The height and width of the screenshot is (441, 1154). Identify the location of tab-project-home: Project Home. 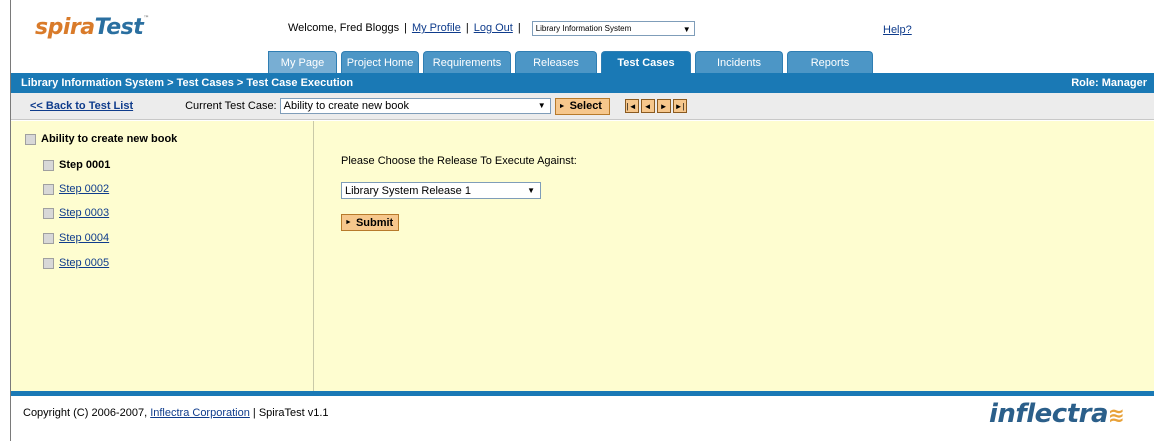
(380, 62).